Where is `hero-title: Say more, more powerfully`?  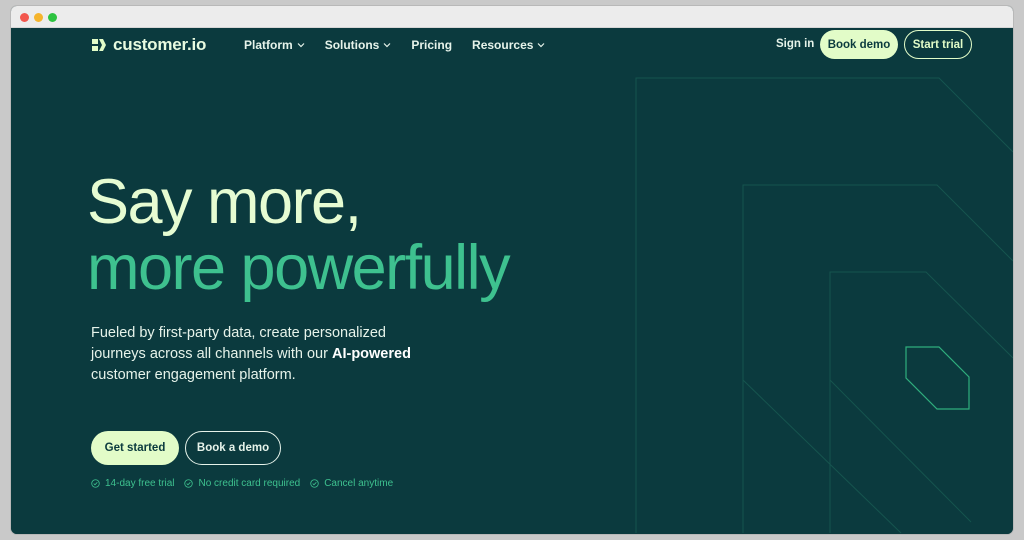
hero-title: Say more, more powerfully is located at coordinates (299, 235).